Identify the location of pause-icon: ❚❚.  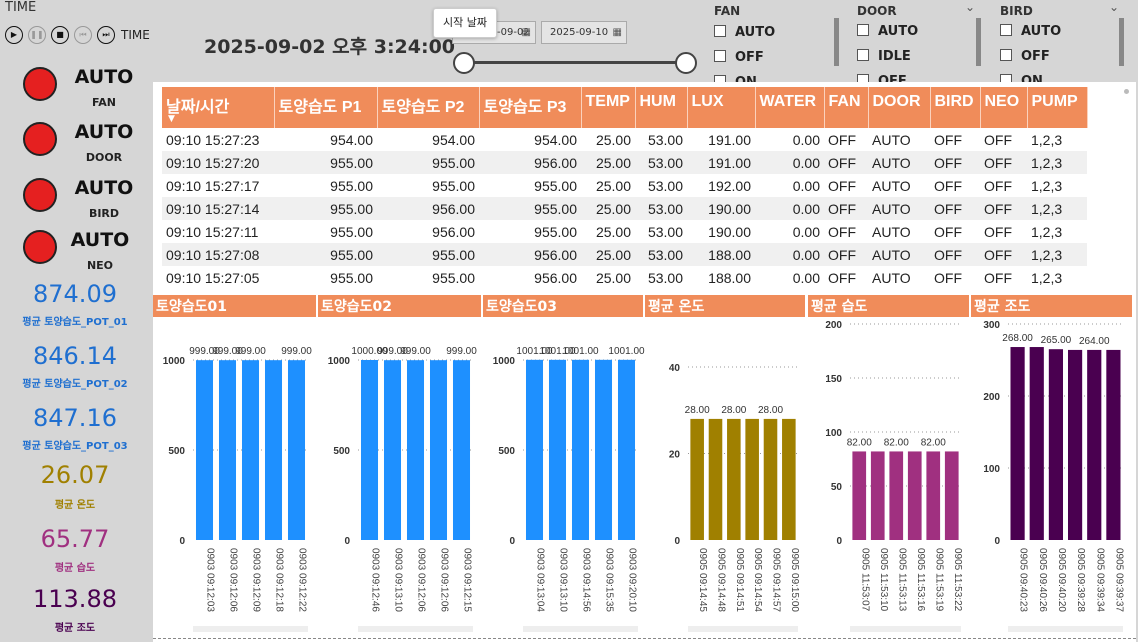
(37, 35).